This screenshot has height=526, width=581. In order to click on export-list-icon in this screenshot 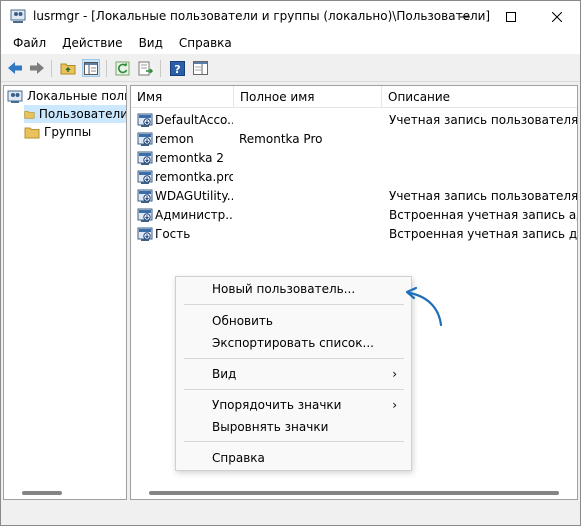, I will do `click(146, 68)`.